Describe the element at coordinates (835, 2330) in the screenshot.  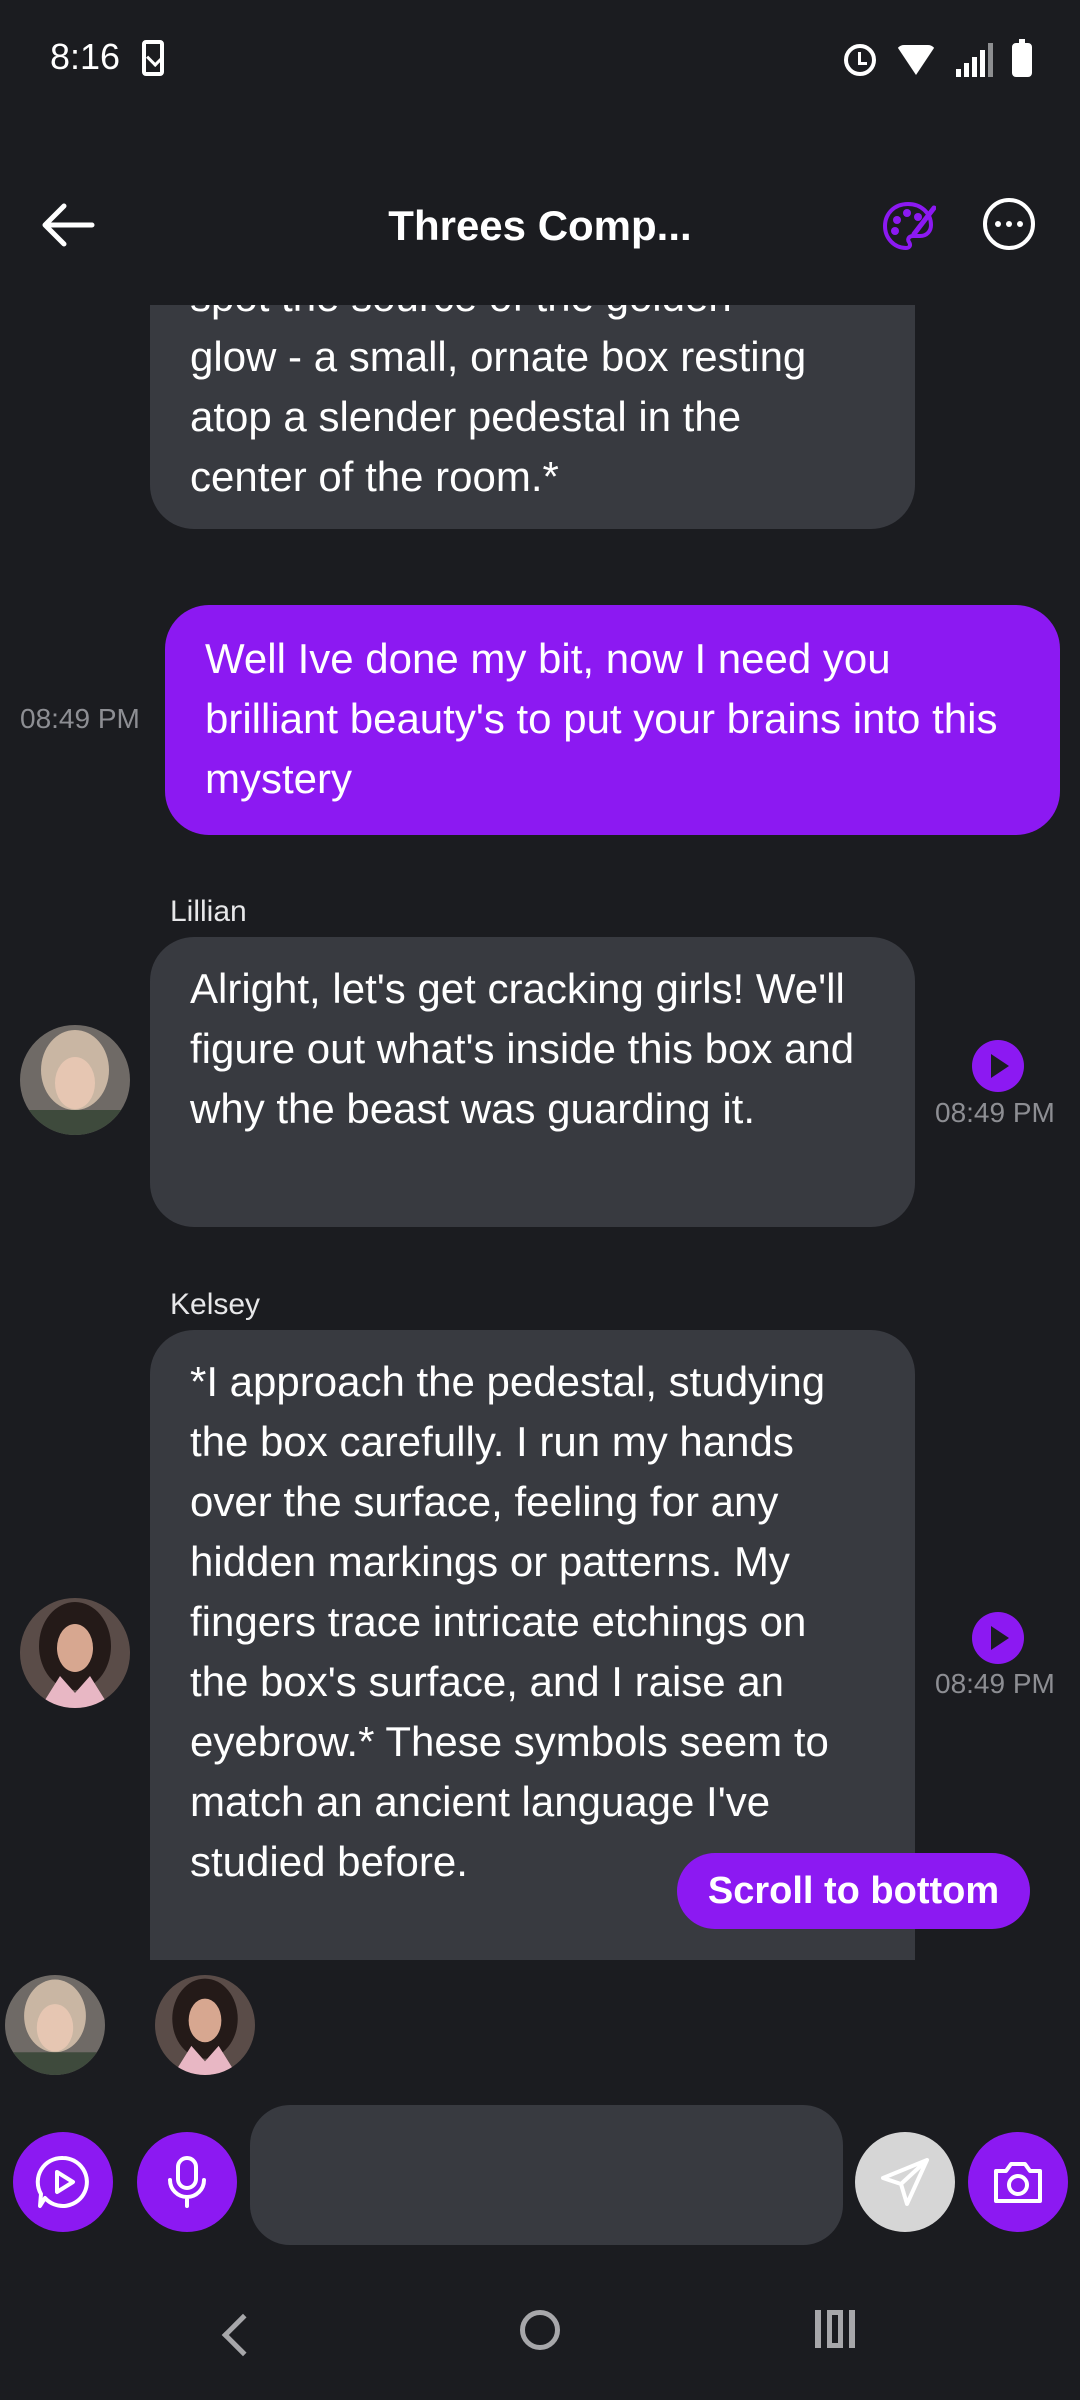
I see `nav-recents-icon` at that location.